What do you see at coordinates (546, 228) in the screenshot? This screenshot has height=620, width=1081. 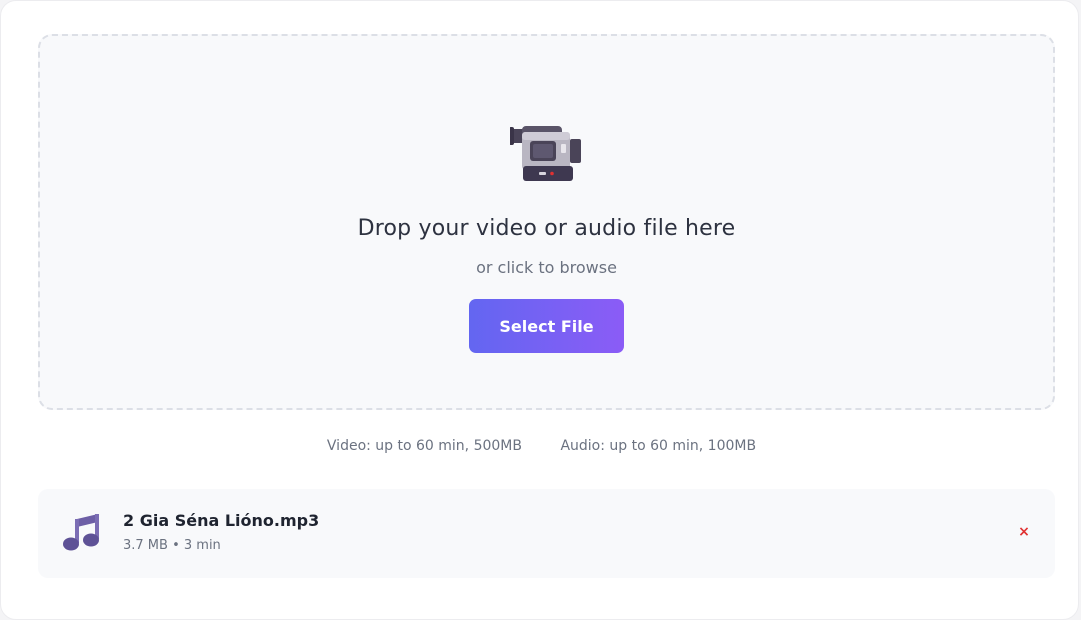 I see `drop-title: Drop your video or audio file here` at bounding box center [546, 228].